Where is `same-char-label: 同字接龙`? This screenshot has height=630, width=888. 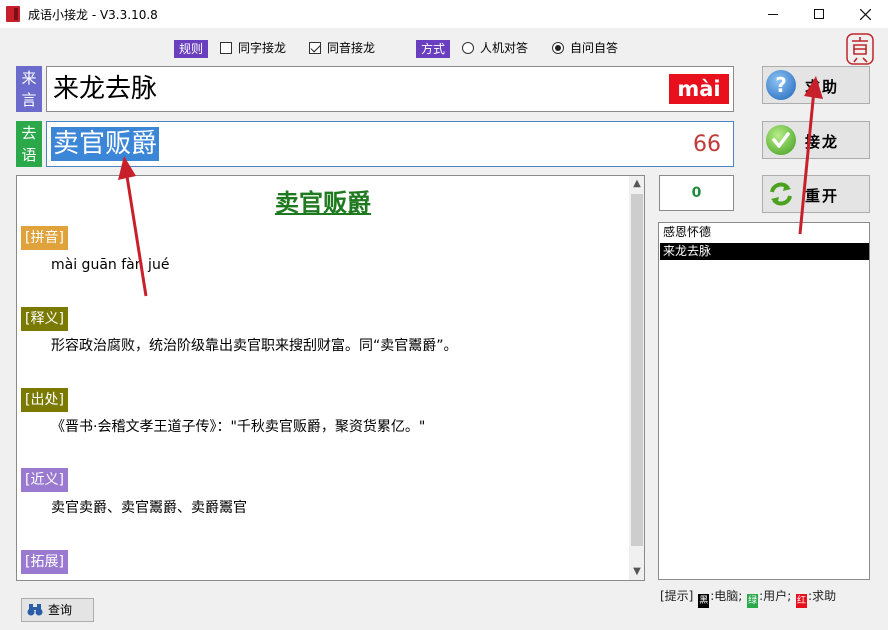
same-char-label: 同字接龙 is located at coordinates (262, 48).